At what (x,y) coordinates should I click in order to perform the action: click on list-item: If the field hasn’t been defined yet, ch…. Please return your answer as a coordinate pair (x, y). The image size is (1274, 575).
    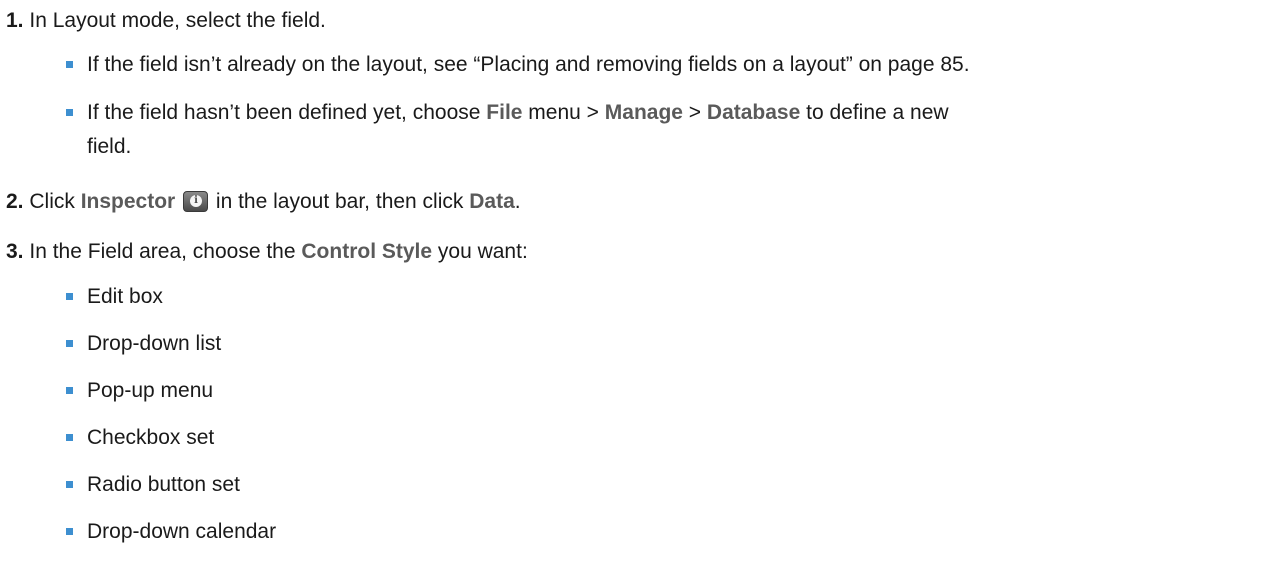
    Looking at the image, I should click on (661, 132).